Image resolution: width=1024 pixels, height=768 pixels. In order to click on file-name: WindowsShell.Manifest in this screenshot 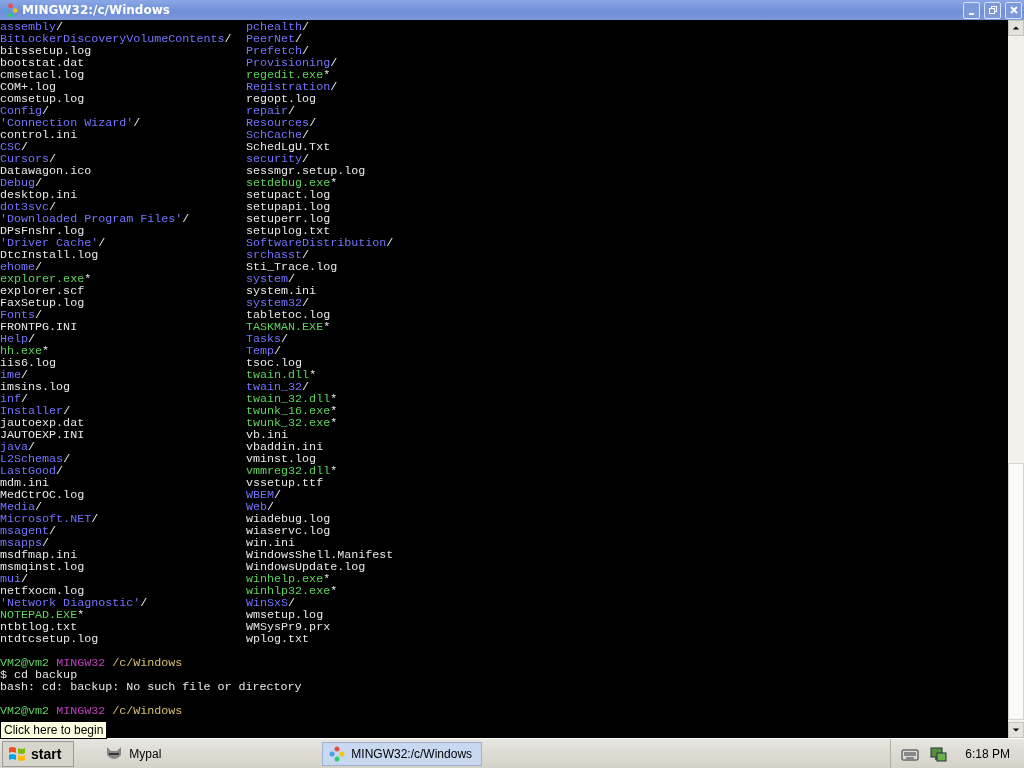, I will do `click(320, 555)`.